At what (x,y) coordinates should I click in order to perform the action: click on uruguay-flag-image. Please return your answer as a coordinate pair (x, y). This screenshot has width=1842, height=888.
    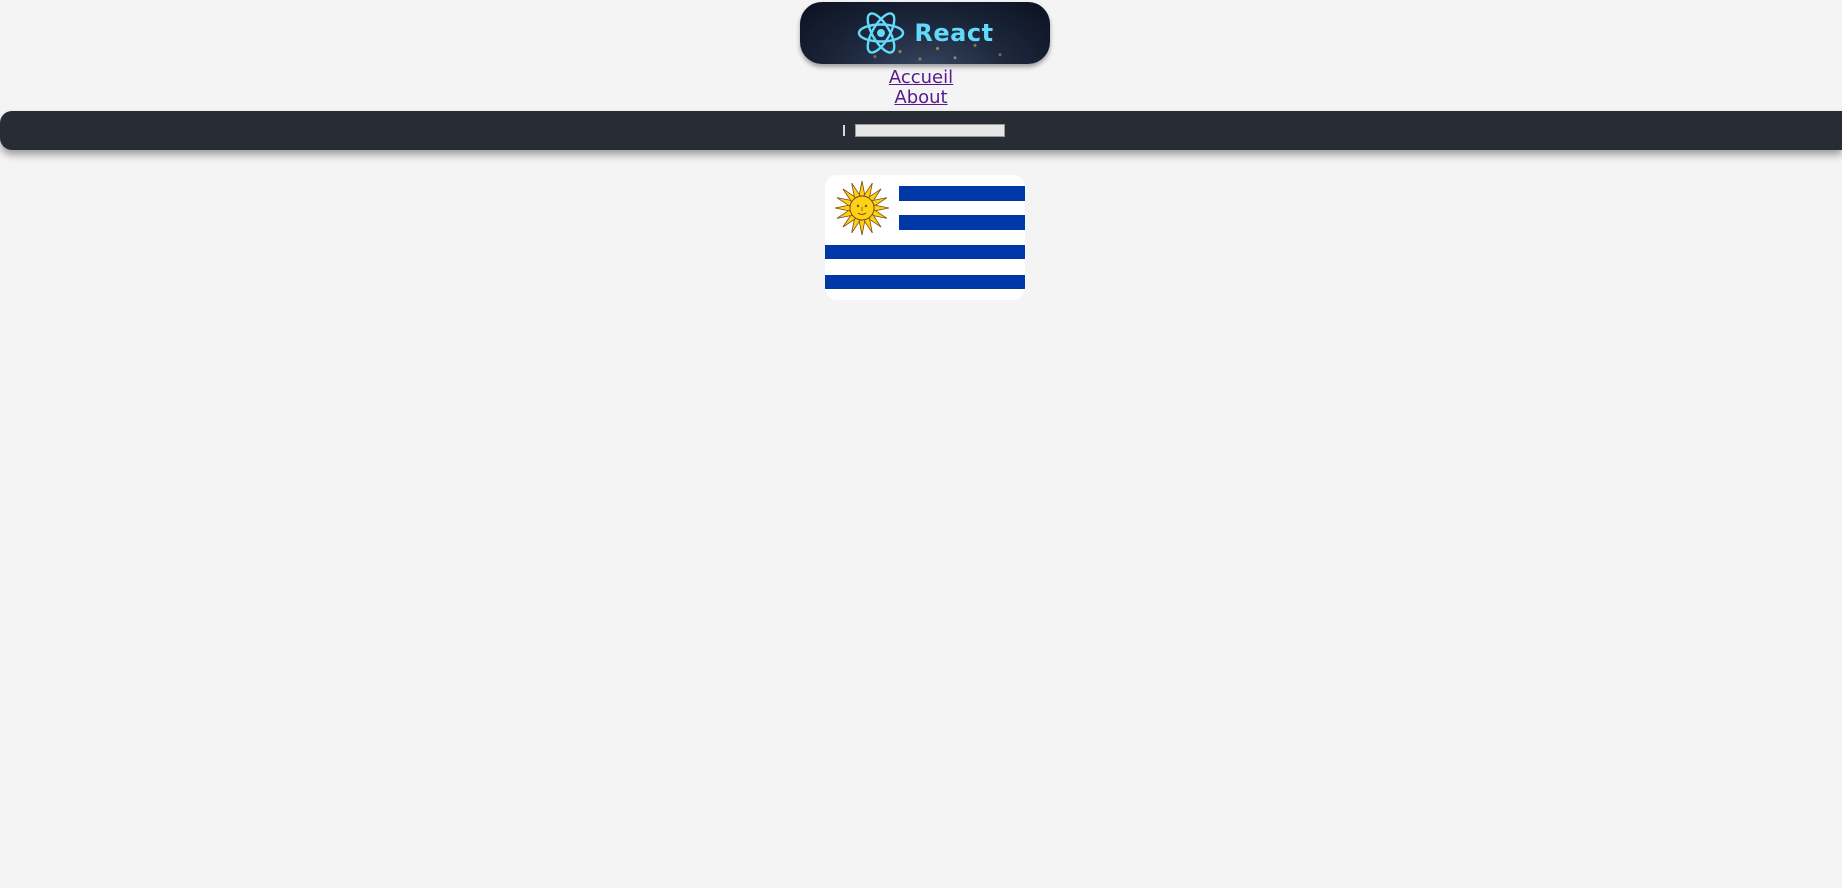
    Looking at the image, I should click on (925, 237).